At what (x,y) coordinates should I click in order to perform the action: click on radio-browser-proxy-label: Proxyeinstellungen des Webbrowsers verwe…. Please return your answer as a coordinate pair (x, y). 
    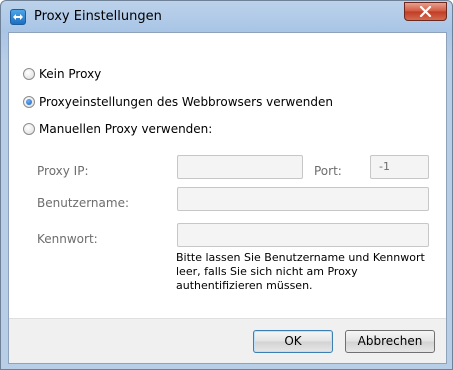
    Looking at the image, I should click on (186, 102).